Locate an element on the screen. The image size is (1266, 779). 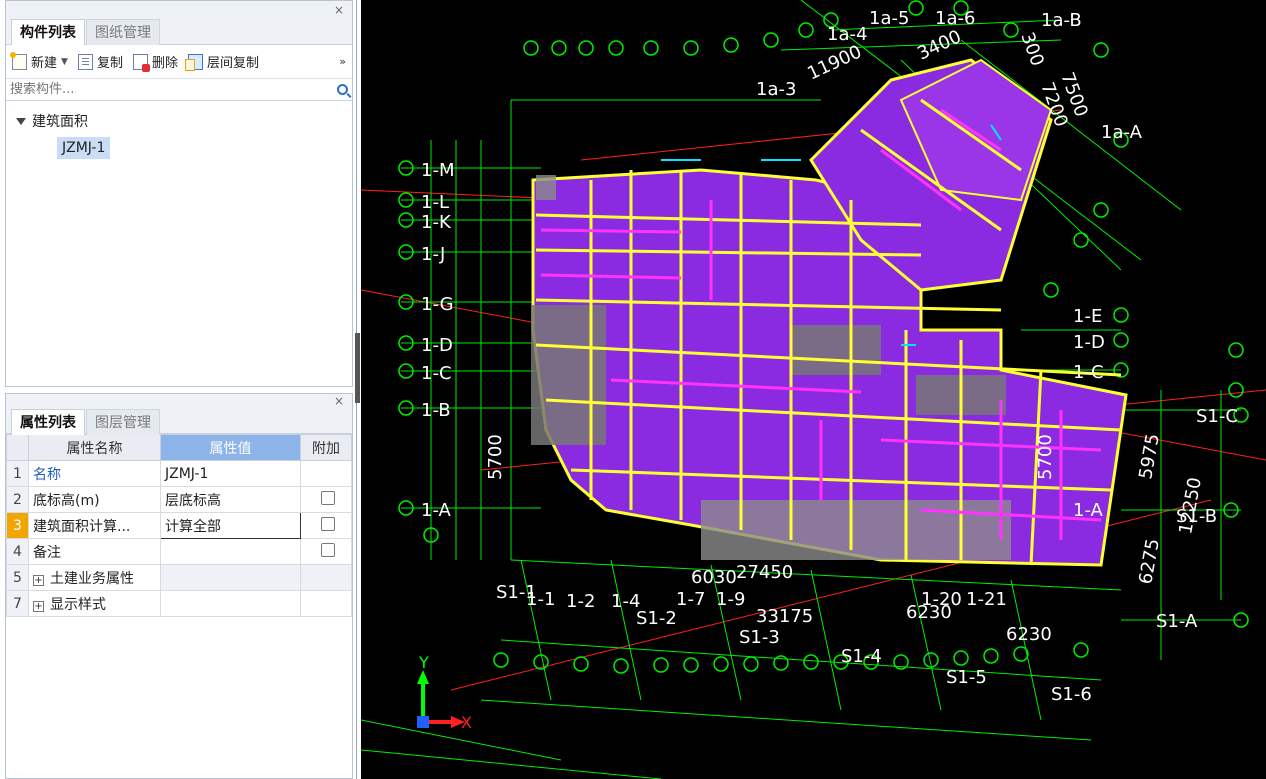
copy-button: 复制 is located at coordinates (100, 61).